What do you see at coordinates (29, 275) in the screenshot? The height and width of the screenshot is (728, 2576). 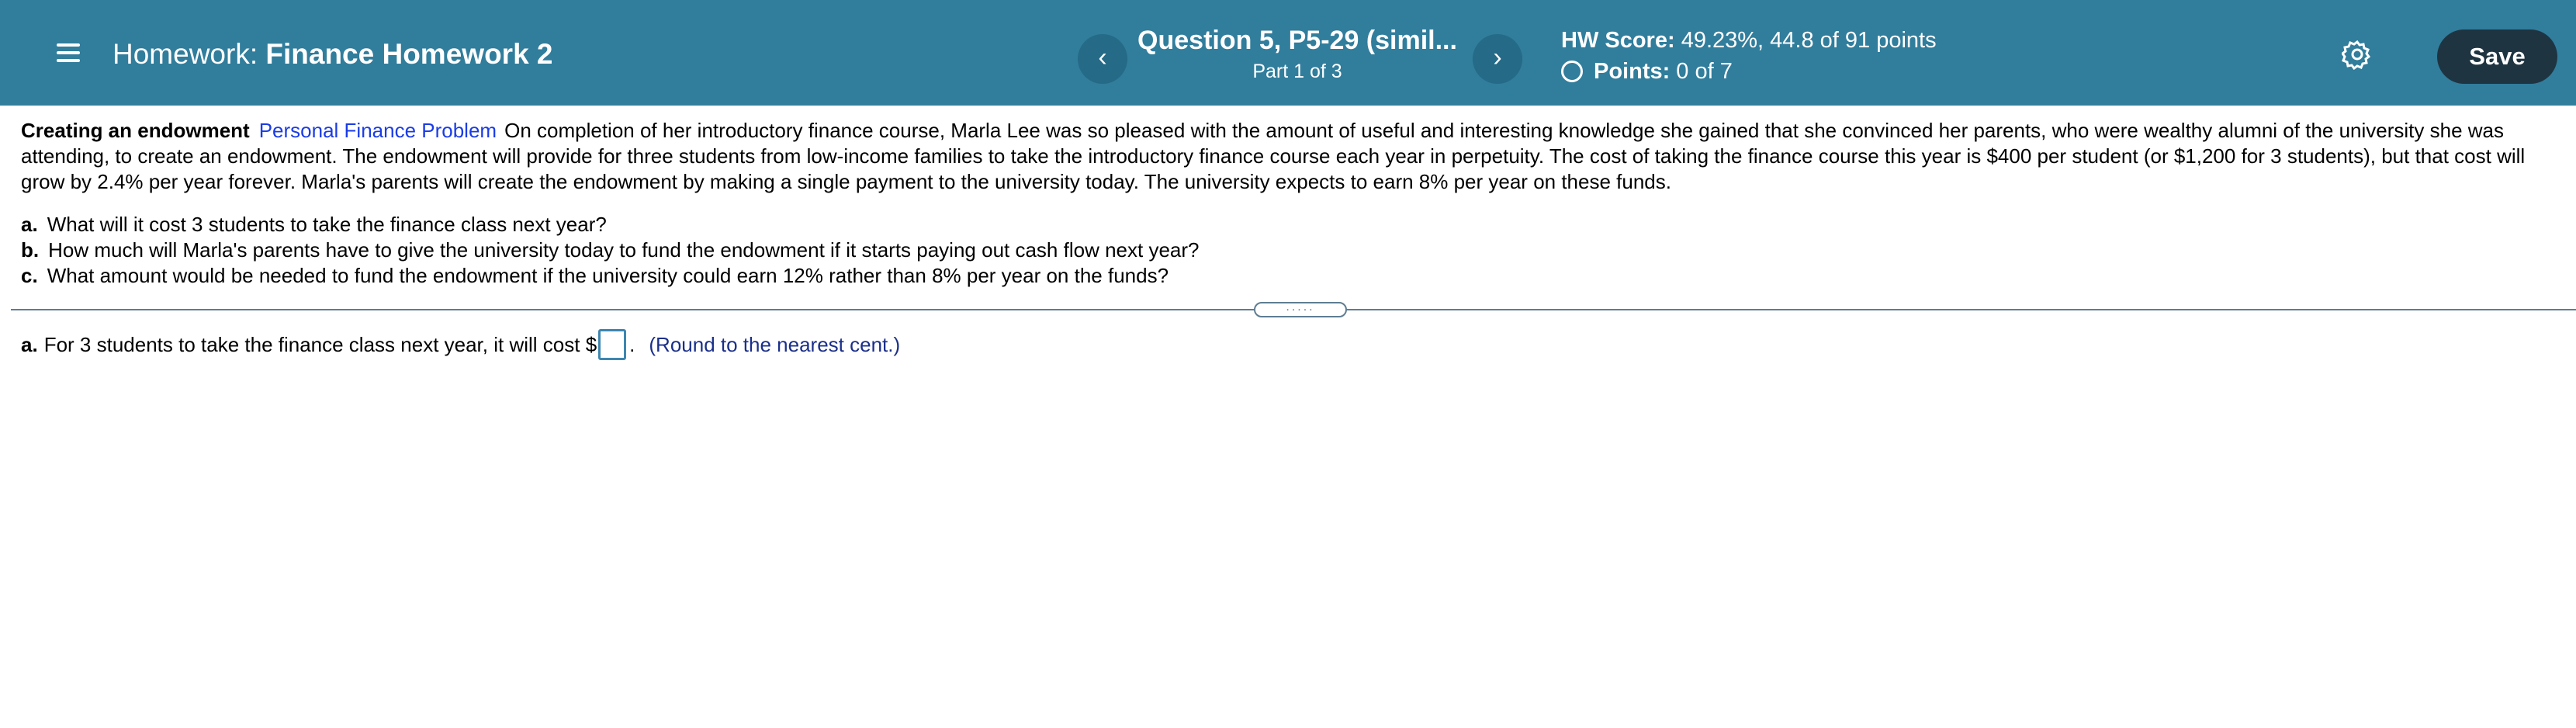 I see `question-letter: c.` at bounding box center [29, 275].